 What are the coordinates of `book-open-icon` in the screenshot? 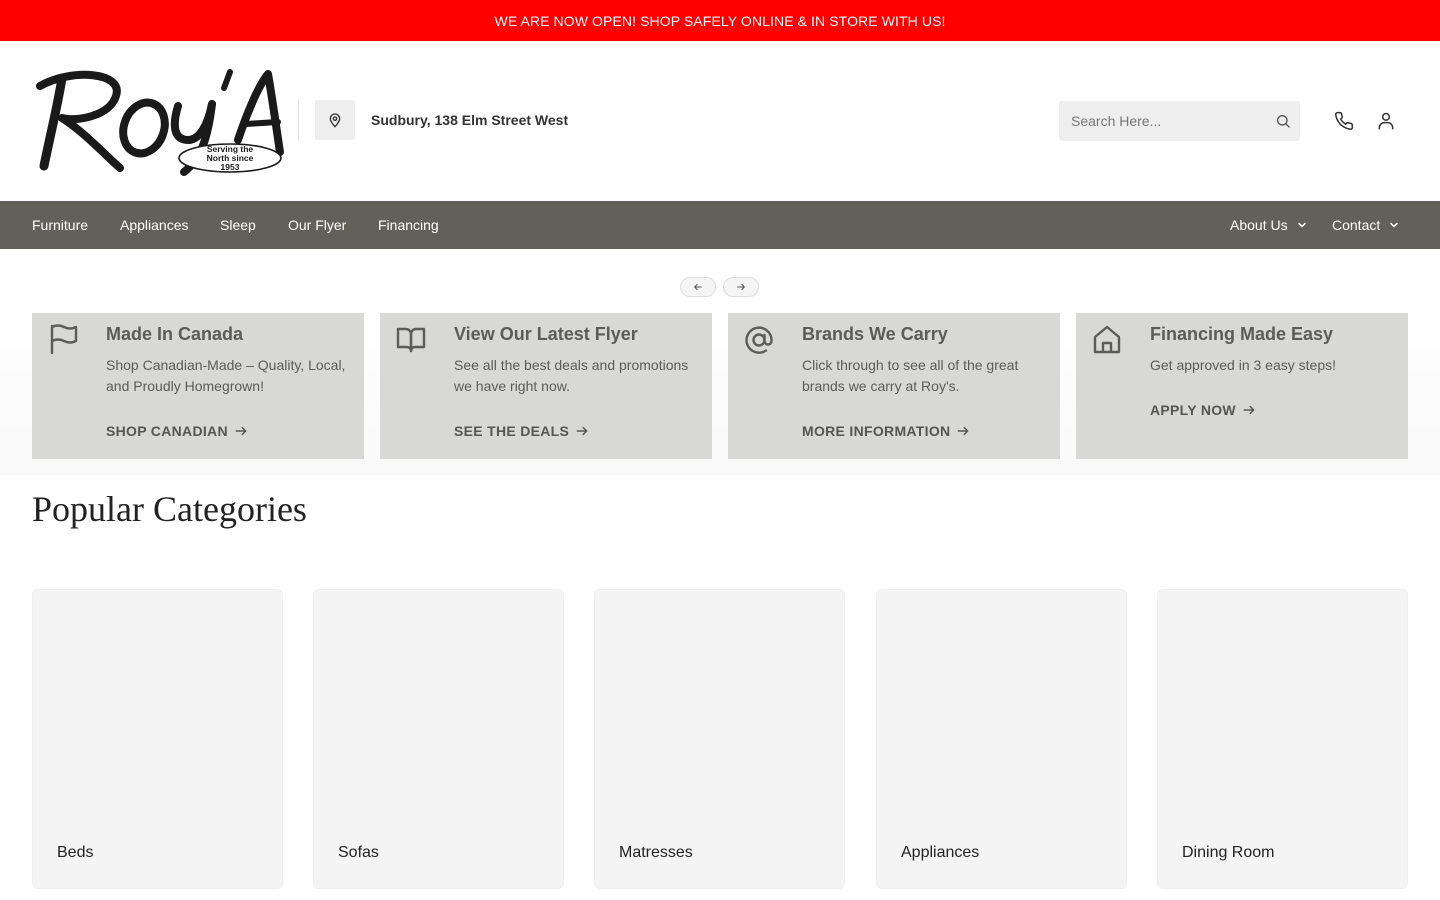 It's located at (411, 340).